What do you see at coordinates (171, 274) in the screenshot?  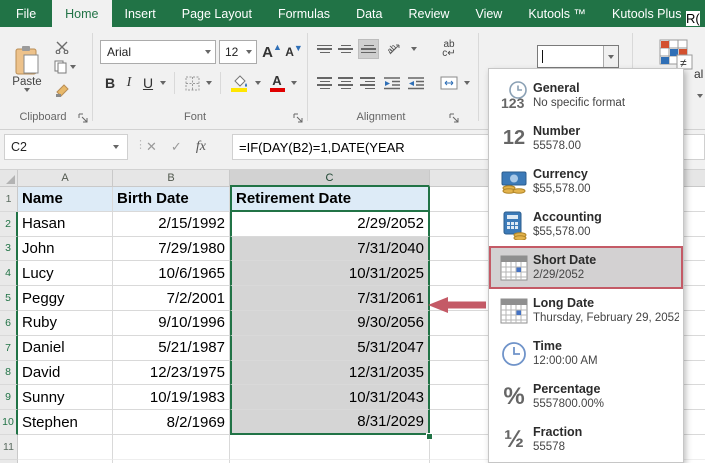 I see `cell-b4: 10/6/1965` at bounding box center [171, 274].